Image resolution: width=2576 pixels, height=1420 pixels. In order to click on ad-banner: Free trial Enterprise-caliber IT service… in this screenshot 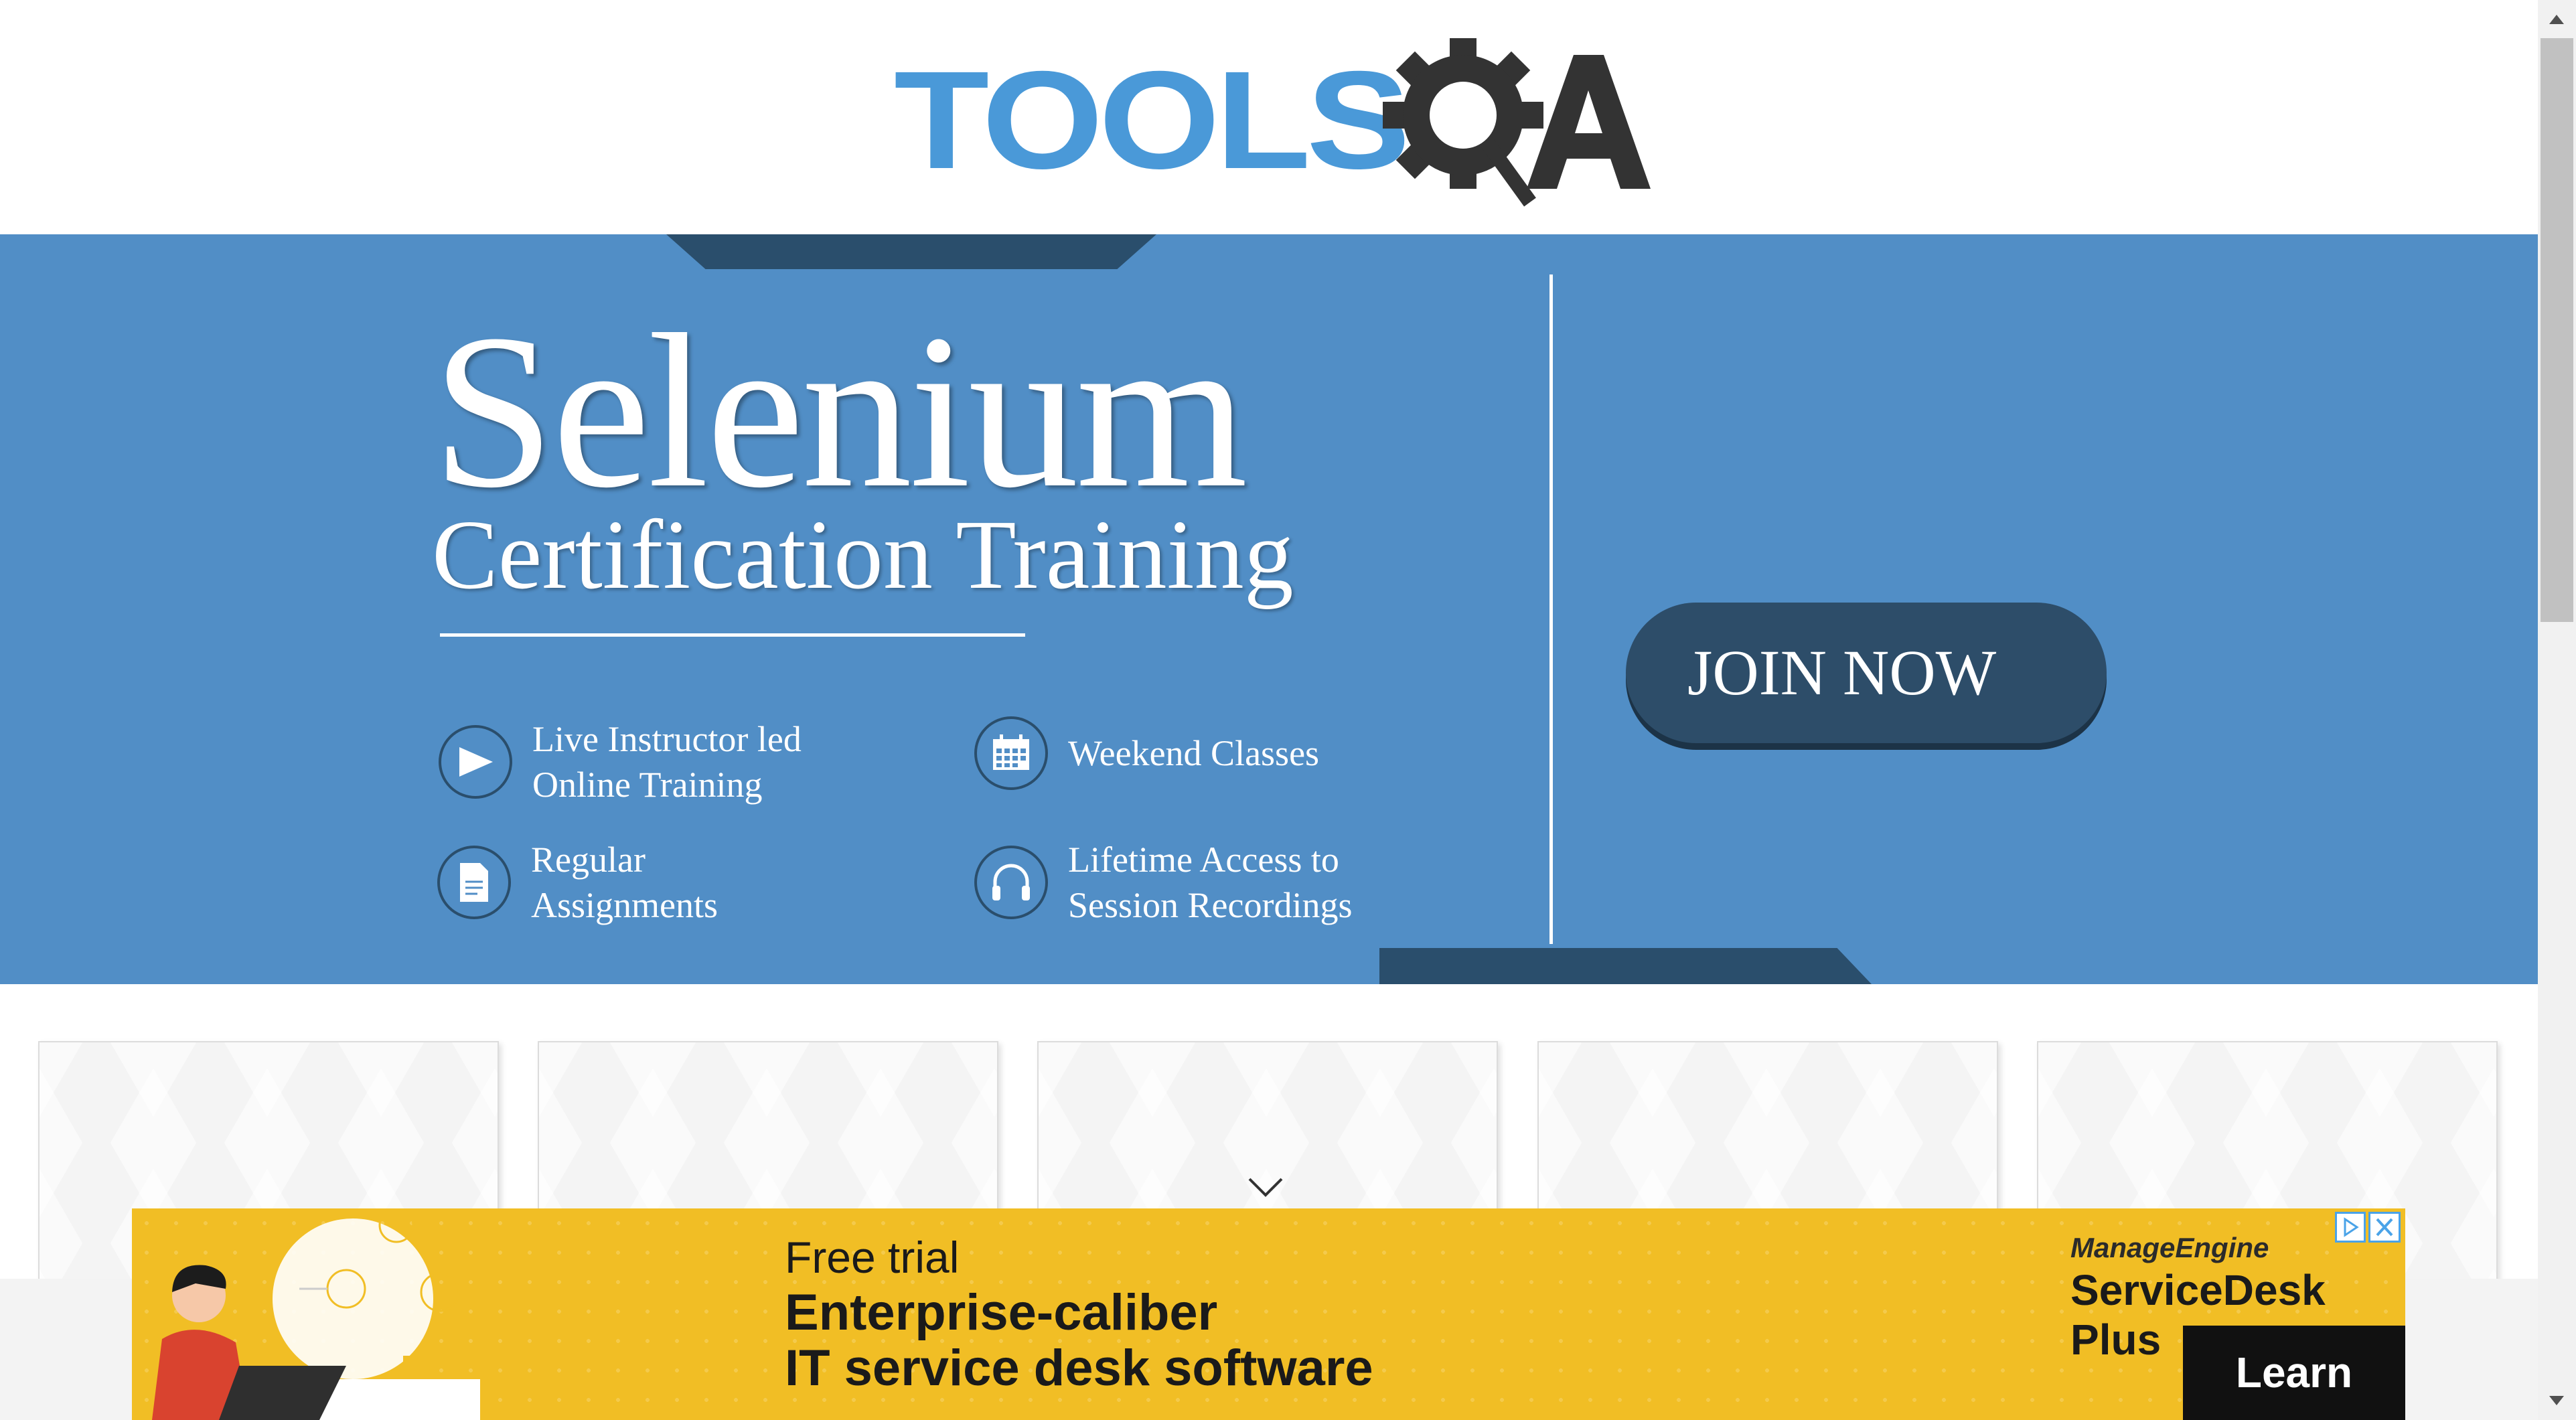, I will do `click(1268, 1314)`.